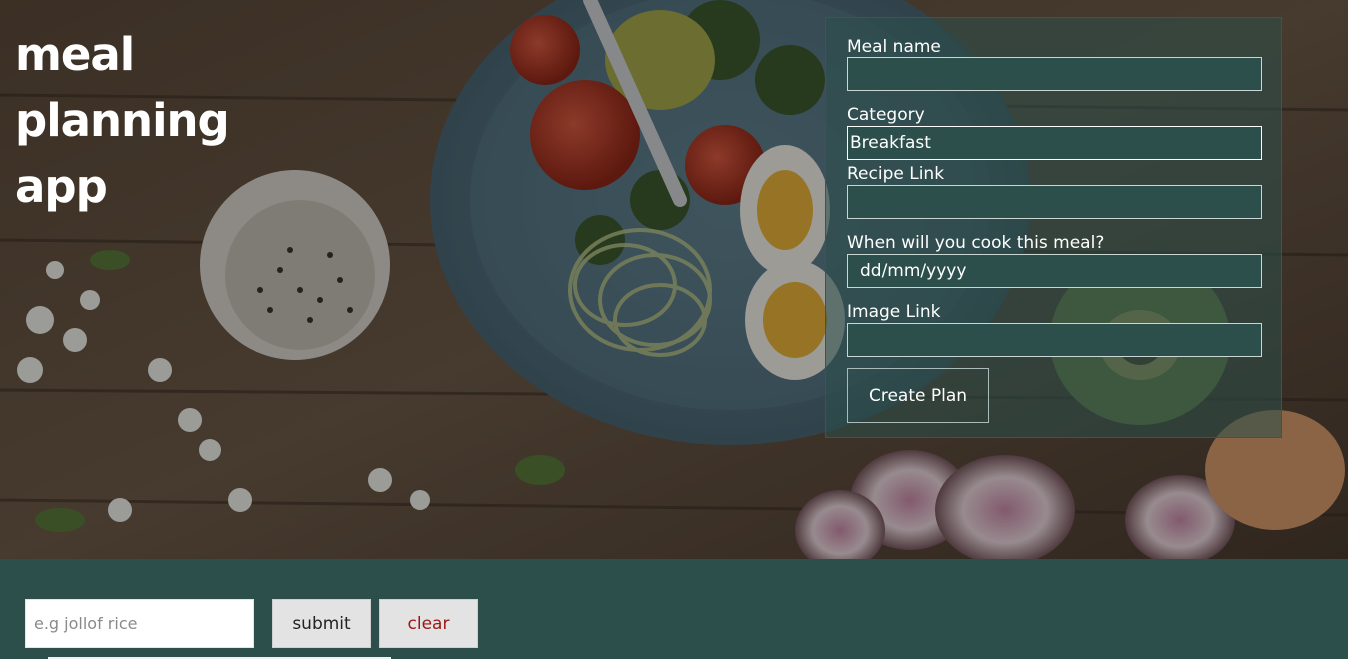 This screenshot has width=1348, height=659. I want to click on meal-name-input, so click(1054, 74).